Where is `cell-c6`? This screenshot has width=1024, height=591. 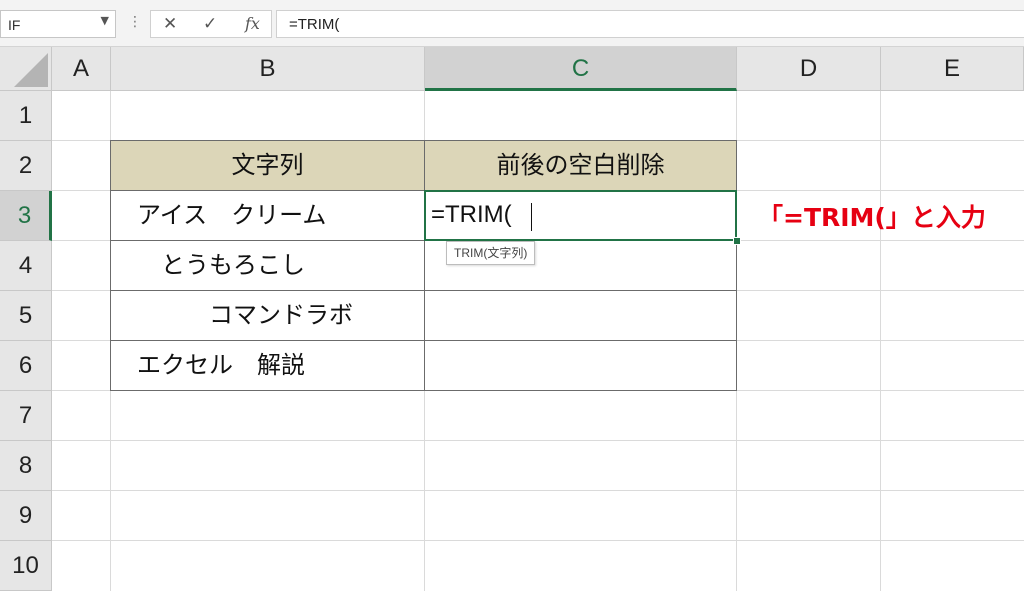
cell-c6 is located at coordinates (580, 365).